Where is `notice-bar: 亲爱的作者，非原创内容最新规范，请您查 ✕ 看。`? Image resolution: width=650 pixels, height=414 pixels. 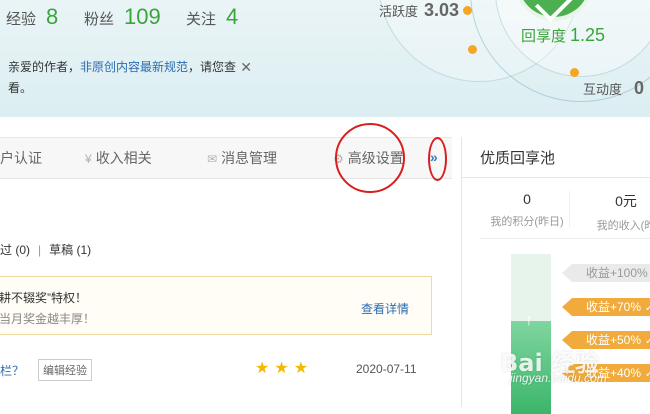
notice-bar: 亲爱的作者，非原创内容最新规范，请您查 ✕ 看。 is located at coordinates (130, 76).